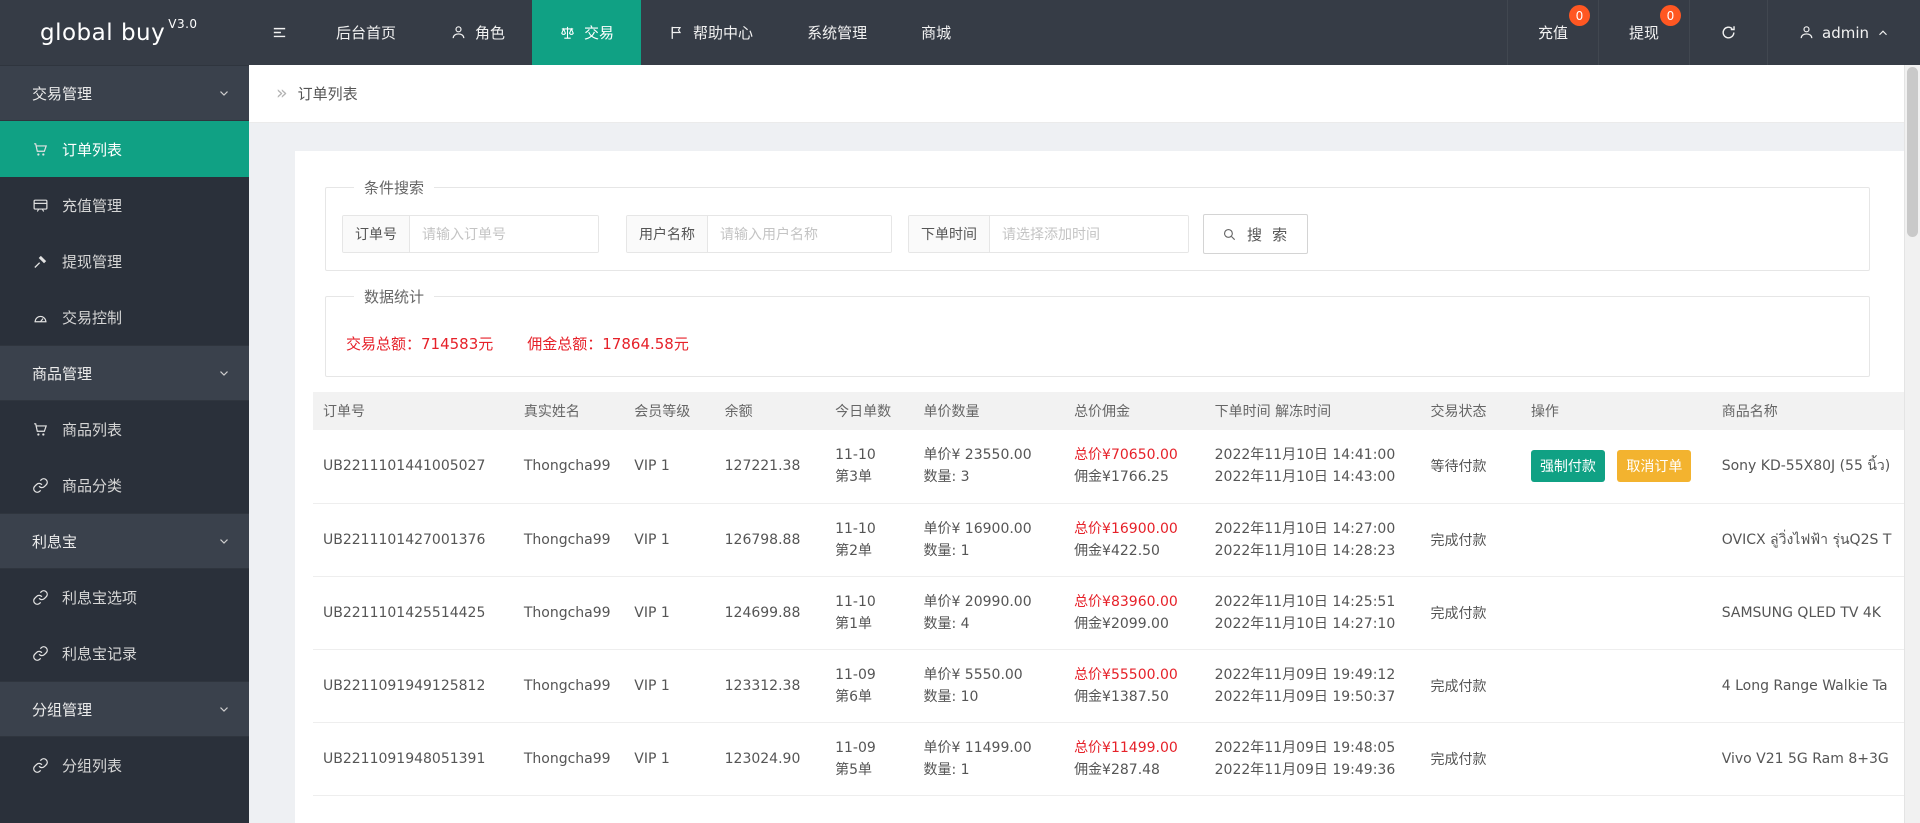 This screenshot has height=823, width=1920. I want to click on order-no-field-group: 订单号, so click(470, 234).